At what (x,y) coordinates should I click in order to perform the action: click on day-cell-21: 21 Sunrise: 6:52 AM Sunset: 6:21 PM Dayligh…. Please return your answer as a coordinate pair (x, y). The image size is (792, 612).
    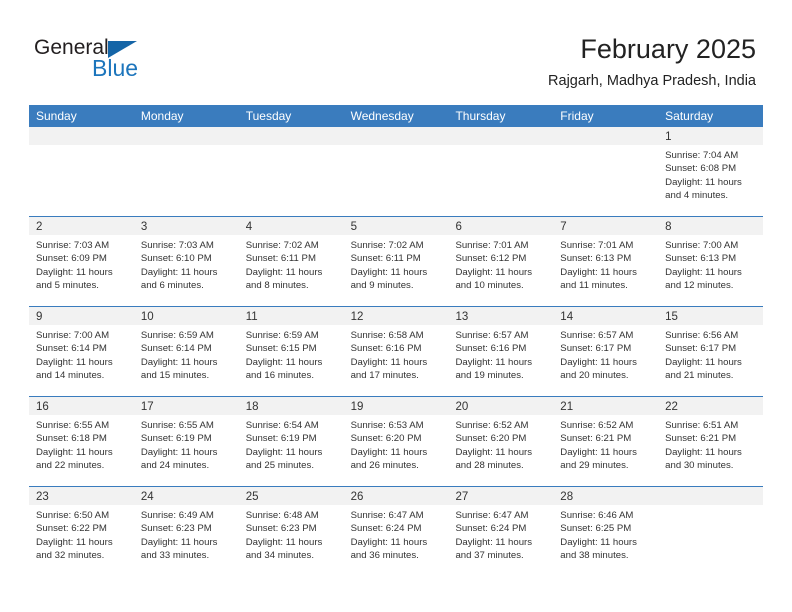
    Looking at the image, I should click on (606, 441).